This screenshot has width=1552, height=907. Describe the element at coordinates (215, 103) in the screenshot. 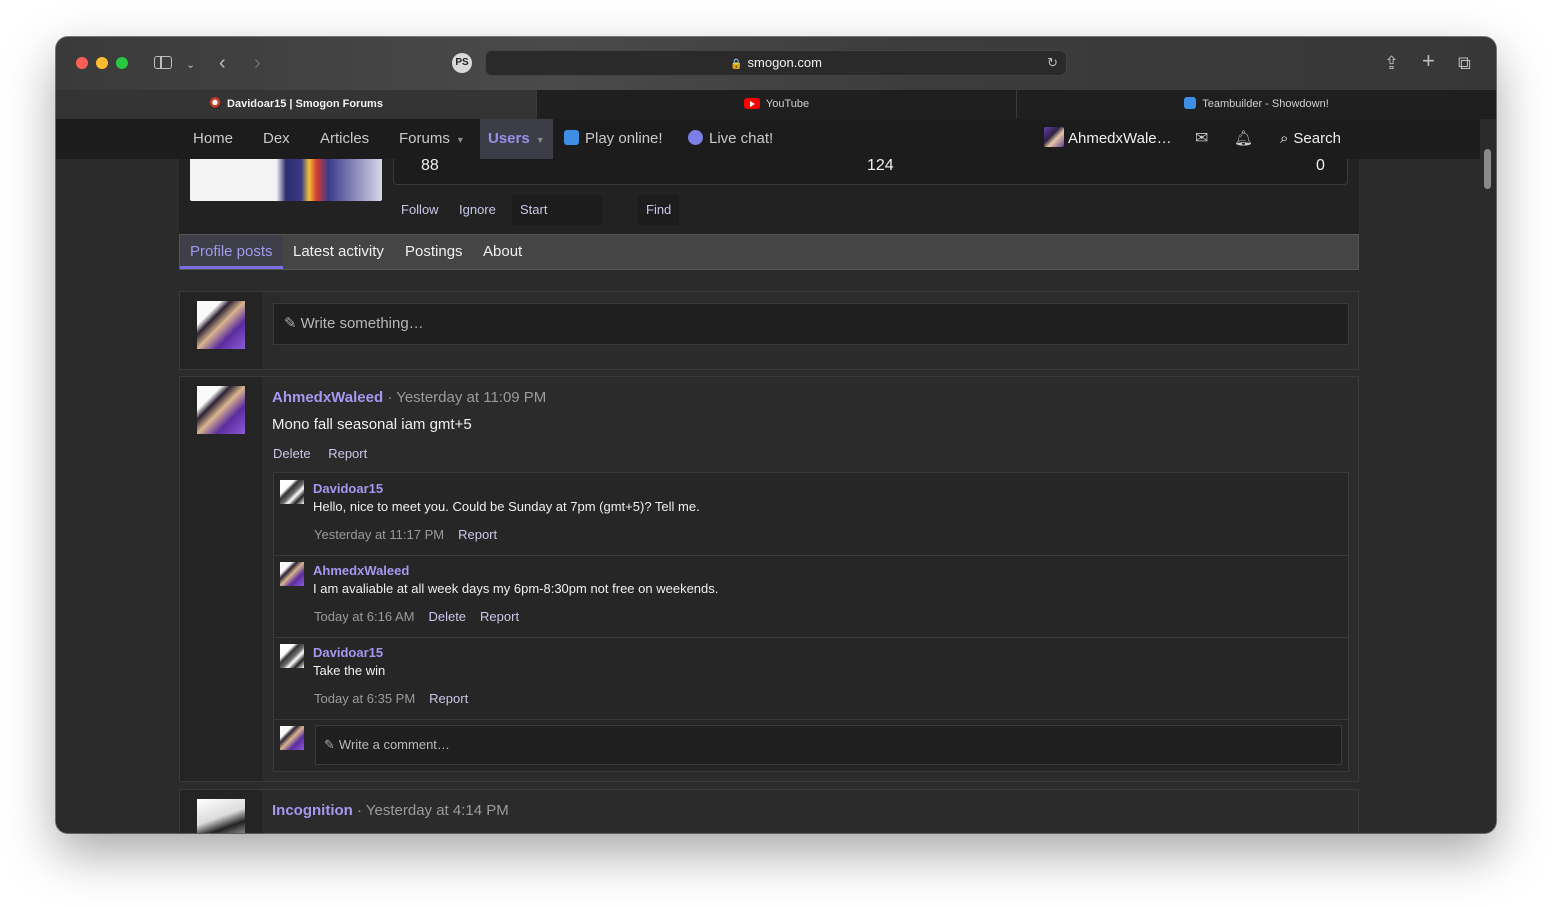

I see `smogon-icon` at that location.